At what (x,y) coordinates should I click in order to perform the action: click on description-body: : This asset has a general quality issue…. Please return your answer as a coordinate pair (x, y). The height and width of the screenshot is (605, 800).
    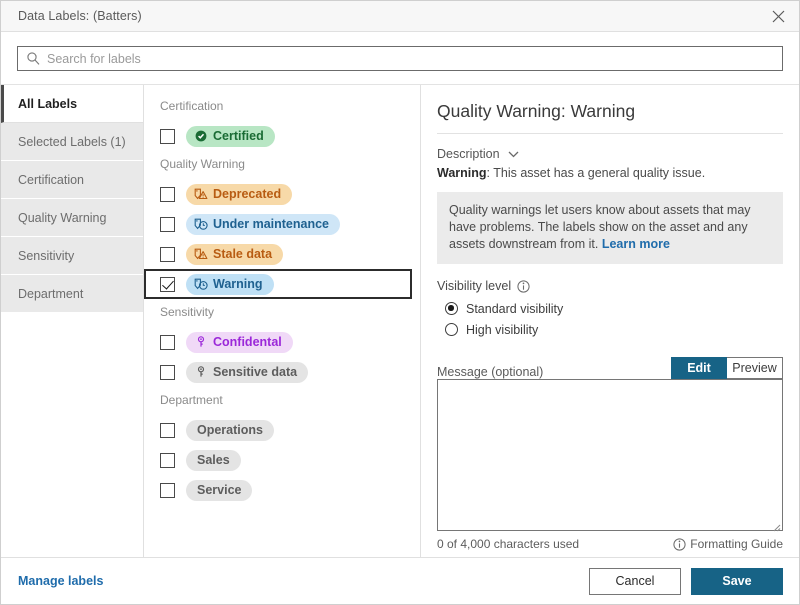
    Looking at the image, I should click on (596, 173).